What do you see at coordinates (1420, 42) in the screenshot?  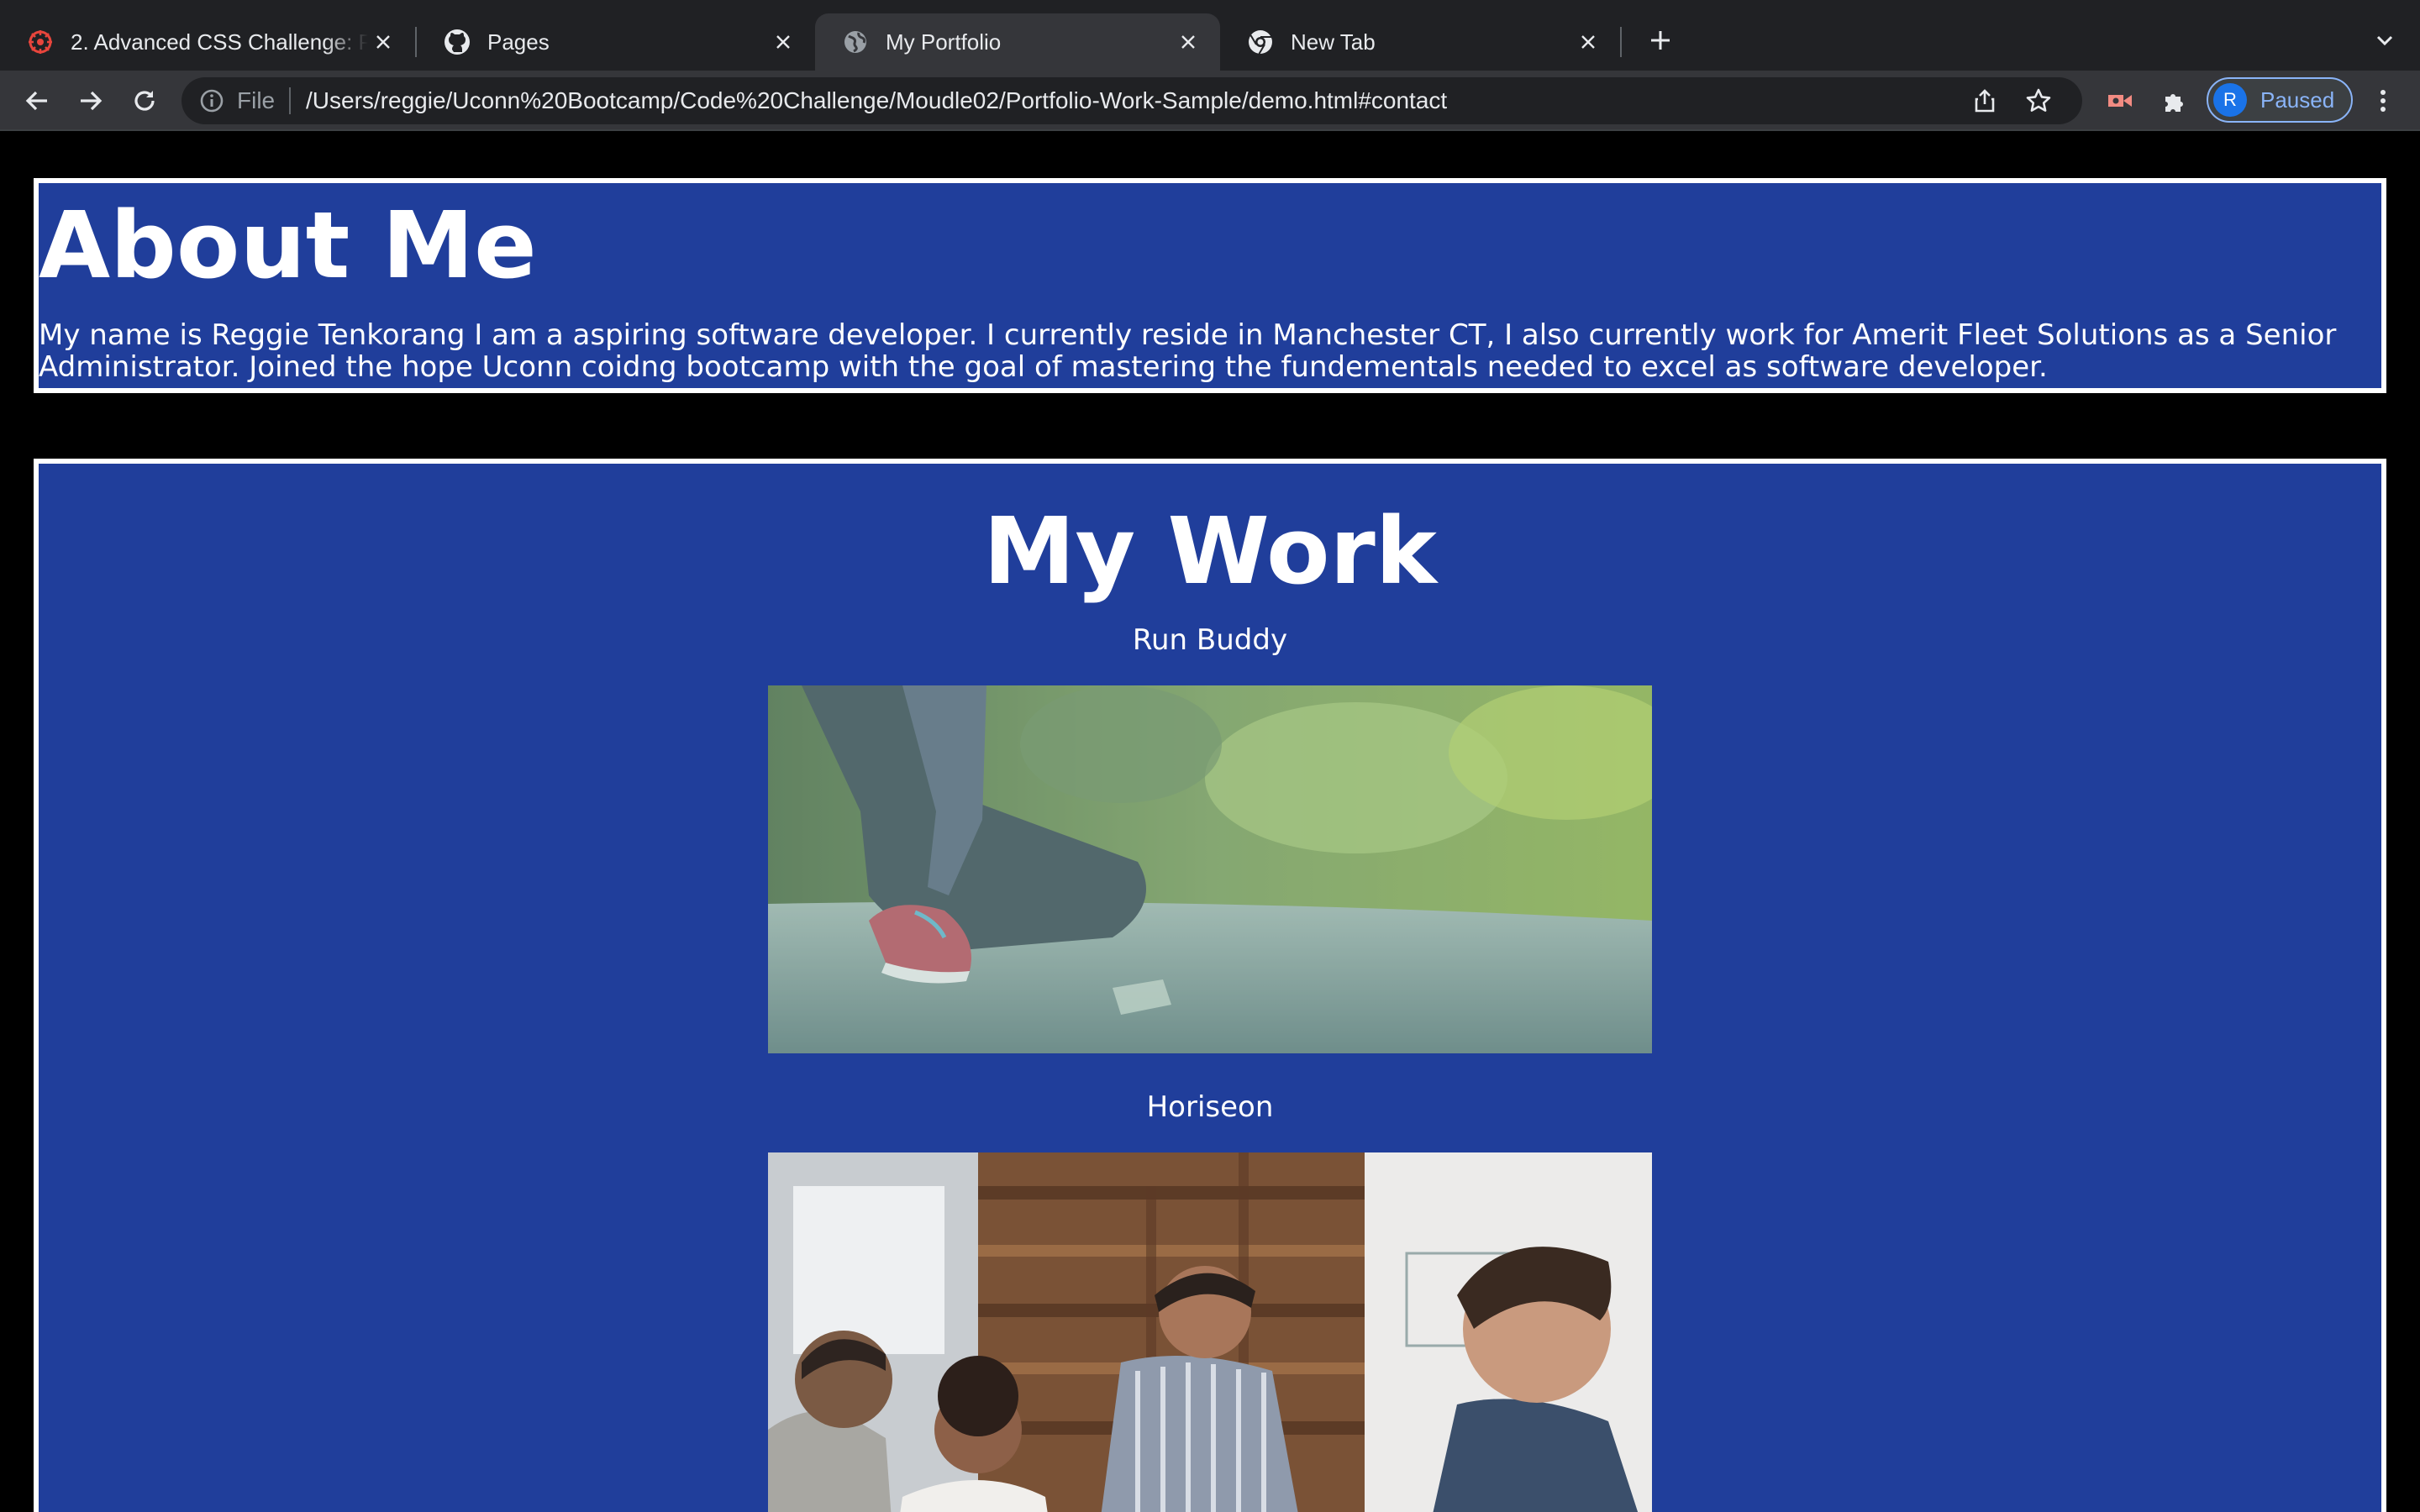 I see `tab-new-tab: New Tab` at bounding box center [1420, 42].